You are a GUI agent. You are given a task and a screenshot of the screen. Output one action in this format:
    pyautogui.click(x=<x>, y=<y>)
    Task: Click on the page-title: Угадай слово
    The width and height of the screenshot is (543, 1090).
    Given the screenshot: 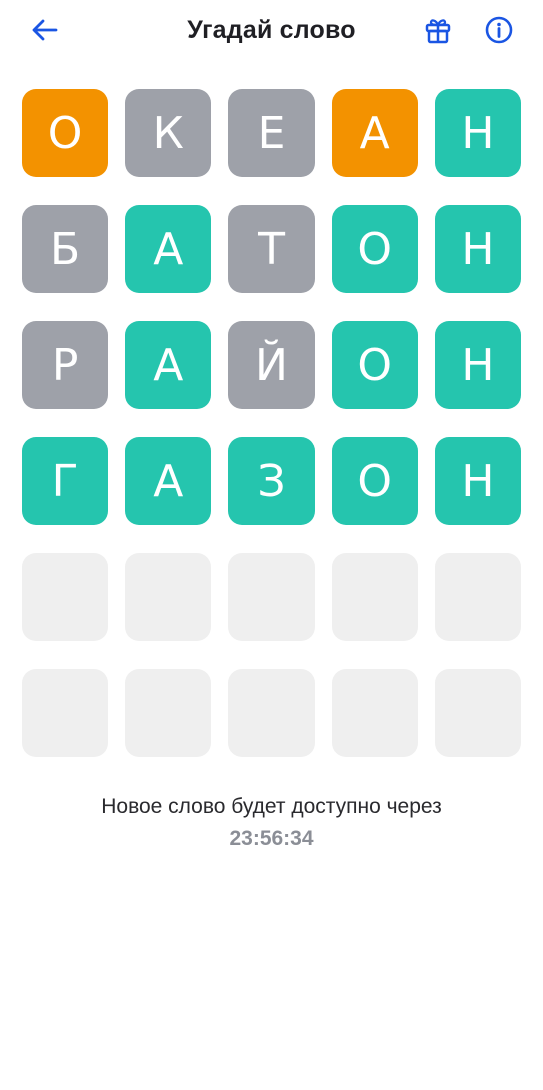 What is the action you would take?
    pyautogui.click(x=271, y=30)
    